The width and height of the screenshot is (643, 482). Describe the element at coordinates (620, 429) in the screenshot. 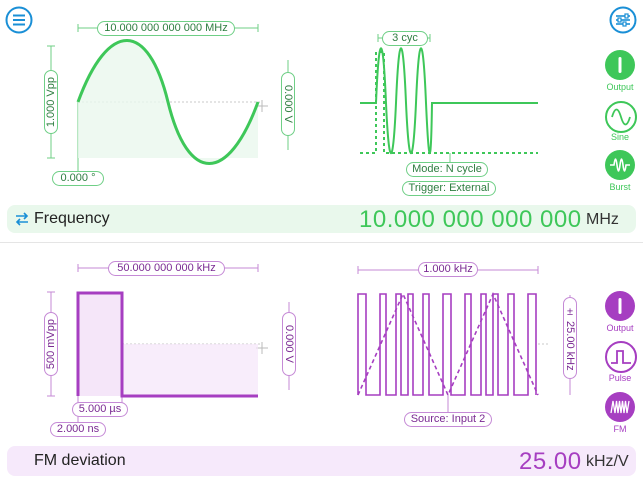

I see `ch2-modulation-label: FM` at that location.